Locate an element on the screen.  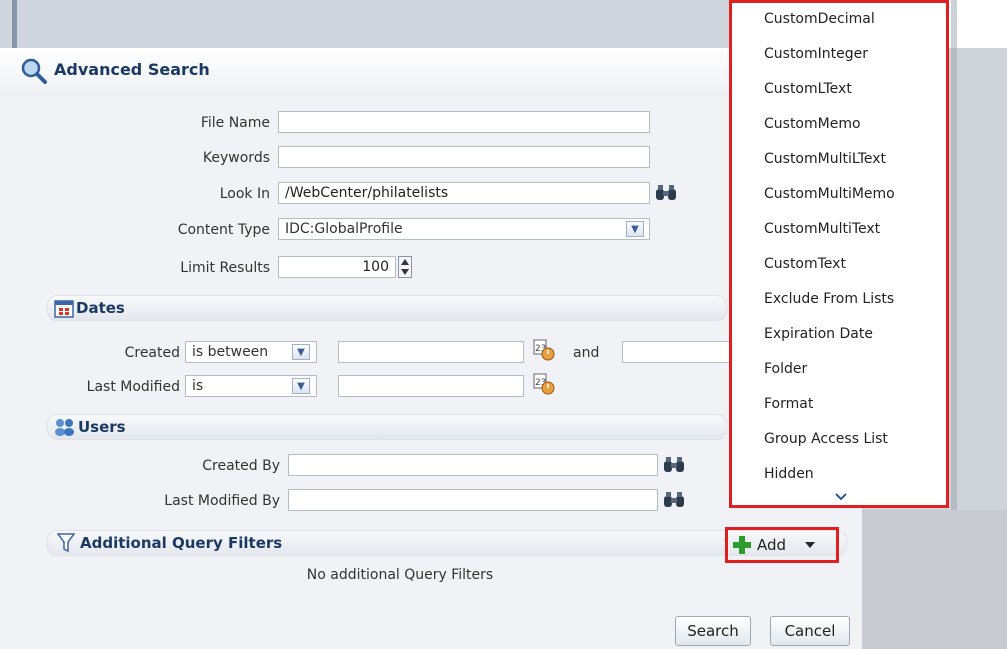
content-type-select: IDC:GlobalProfile is located at coordinates (464, 229).